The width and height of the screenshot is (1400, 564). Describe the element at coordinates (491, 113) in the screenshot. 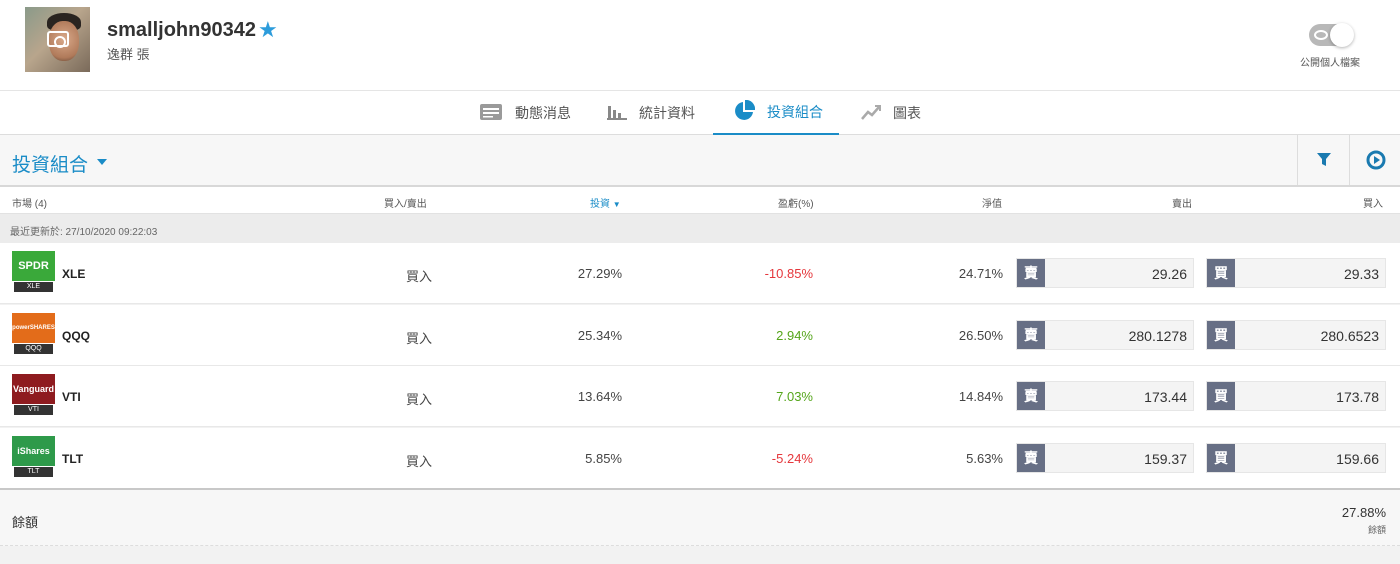

I see `news-feed-icon` at that location.